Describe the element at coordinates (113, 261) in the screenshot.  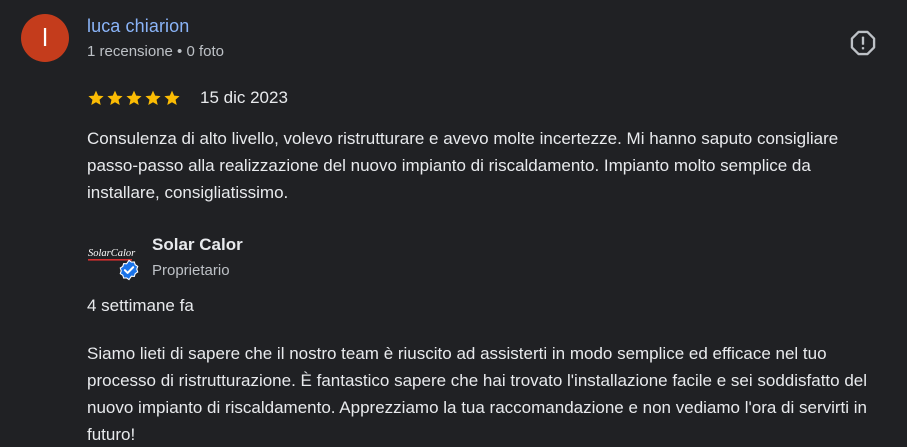
I see `owner-logo: SolarCalor` at that location.